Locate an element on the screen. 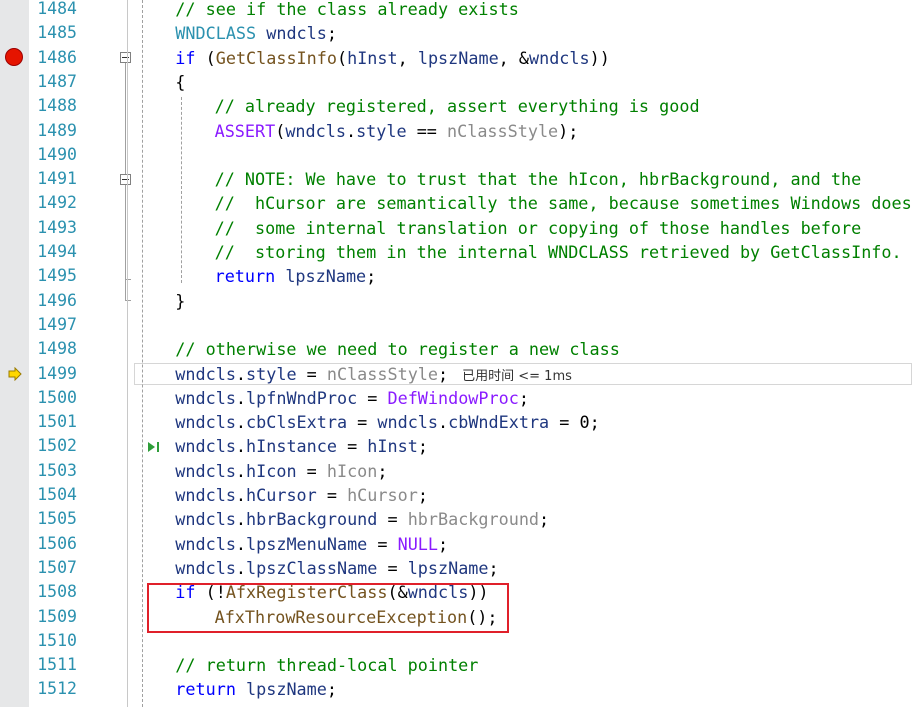 This screenshot has height=707, width=912. code-token: ( is located at coordinates (280, 130).